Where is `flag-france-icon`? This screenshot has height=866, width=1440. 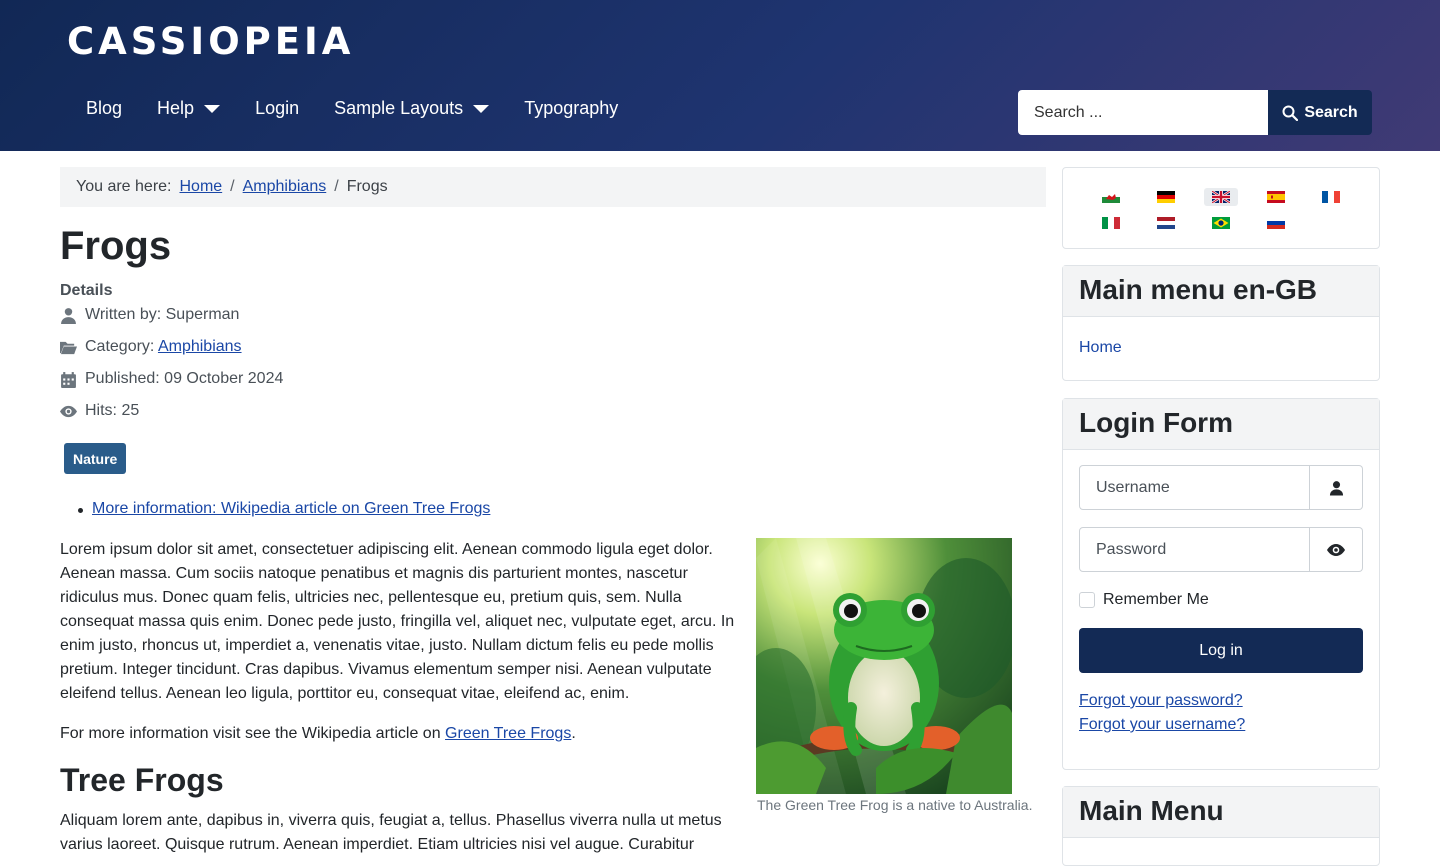 flag-france-icon is located at coordinates (1331, 197).